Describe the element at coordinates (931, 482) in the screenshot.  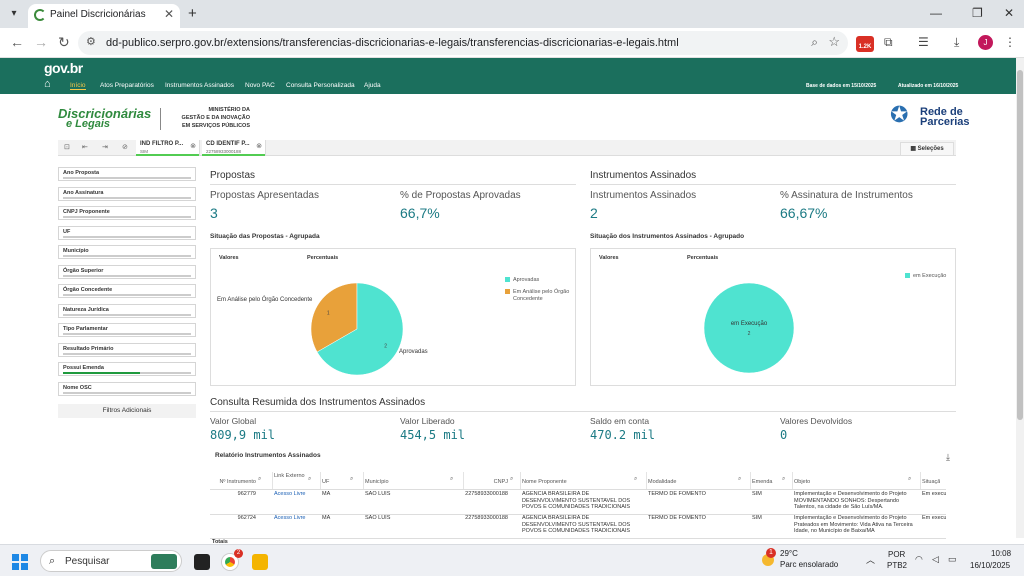
I see `column-header: Situação` at that location.